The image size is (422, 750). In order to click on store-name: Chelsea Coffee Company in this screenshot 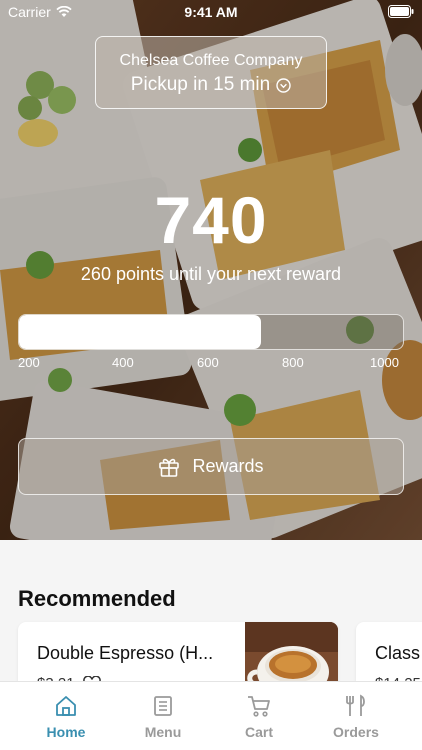, I will do `click(211, 60)`.